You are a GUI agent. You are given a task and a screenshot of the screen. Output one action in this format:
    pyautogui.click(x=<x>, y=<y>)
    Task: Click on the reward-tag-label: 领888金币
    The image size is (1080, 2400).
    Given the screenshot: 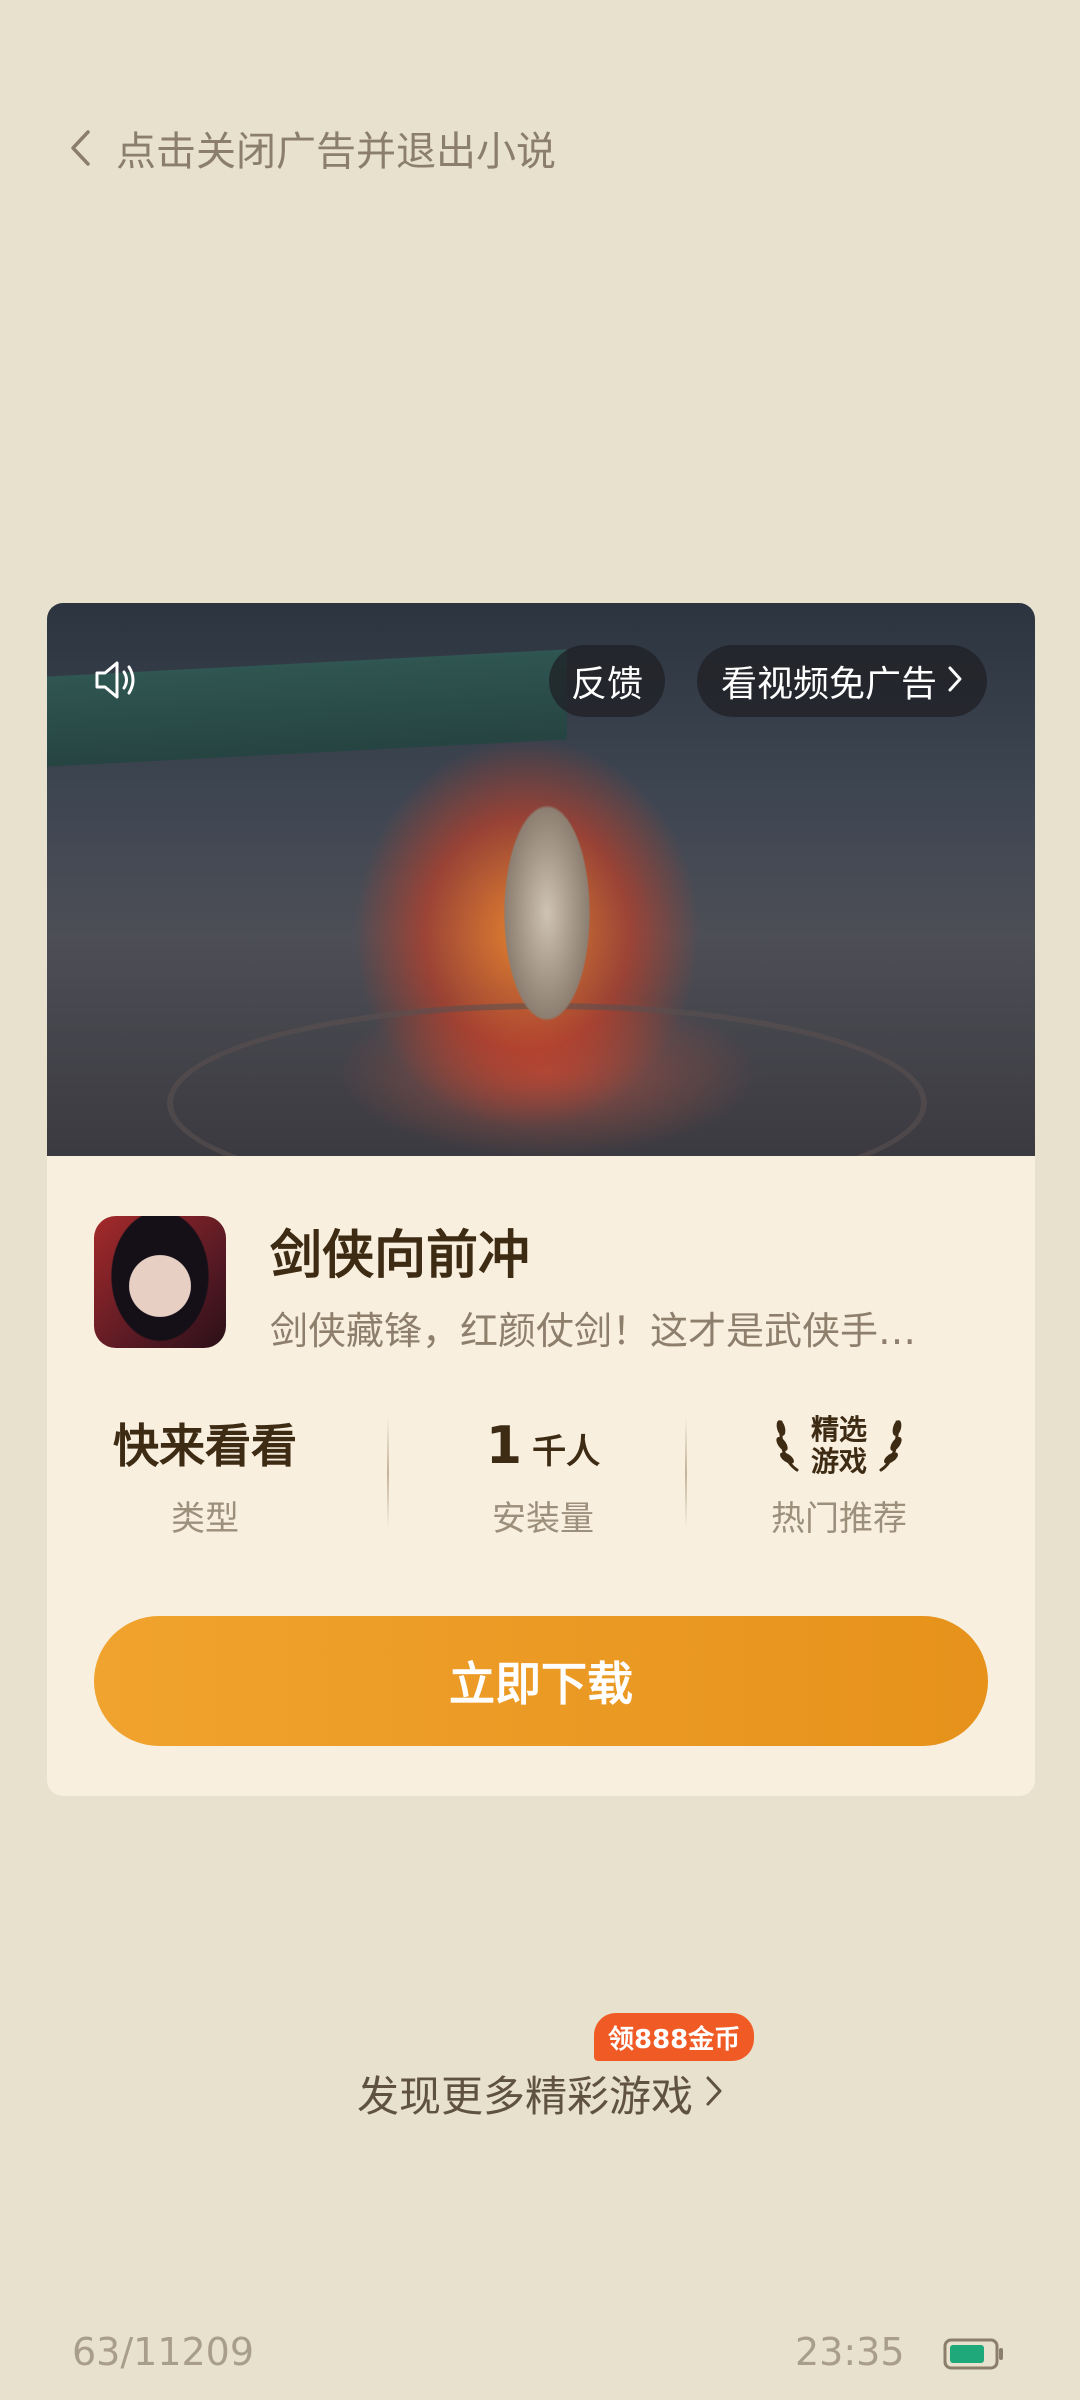 What is the action you would take?
    pyautogui.click(x=674, y=2039)
    